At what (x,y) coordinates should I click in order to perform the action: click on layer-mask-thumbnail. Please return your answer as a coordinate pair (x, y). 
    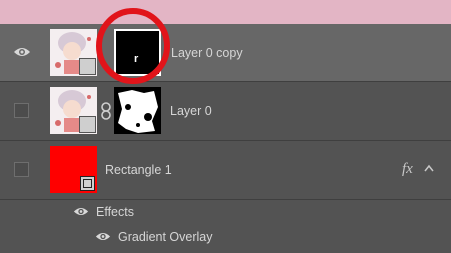
    Looking at the image, I should click on (137, 110).